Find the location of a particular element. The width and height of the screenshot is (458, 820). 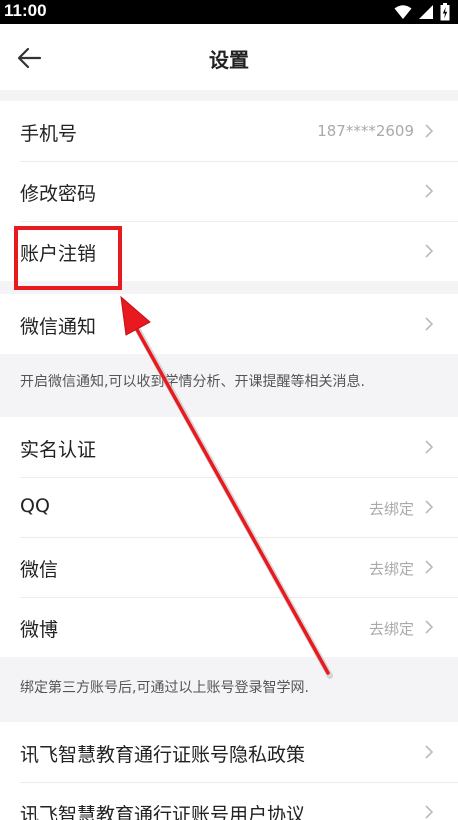

account-cancel-row: 账户注销 is located at coordinates (229, 251).